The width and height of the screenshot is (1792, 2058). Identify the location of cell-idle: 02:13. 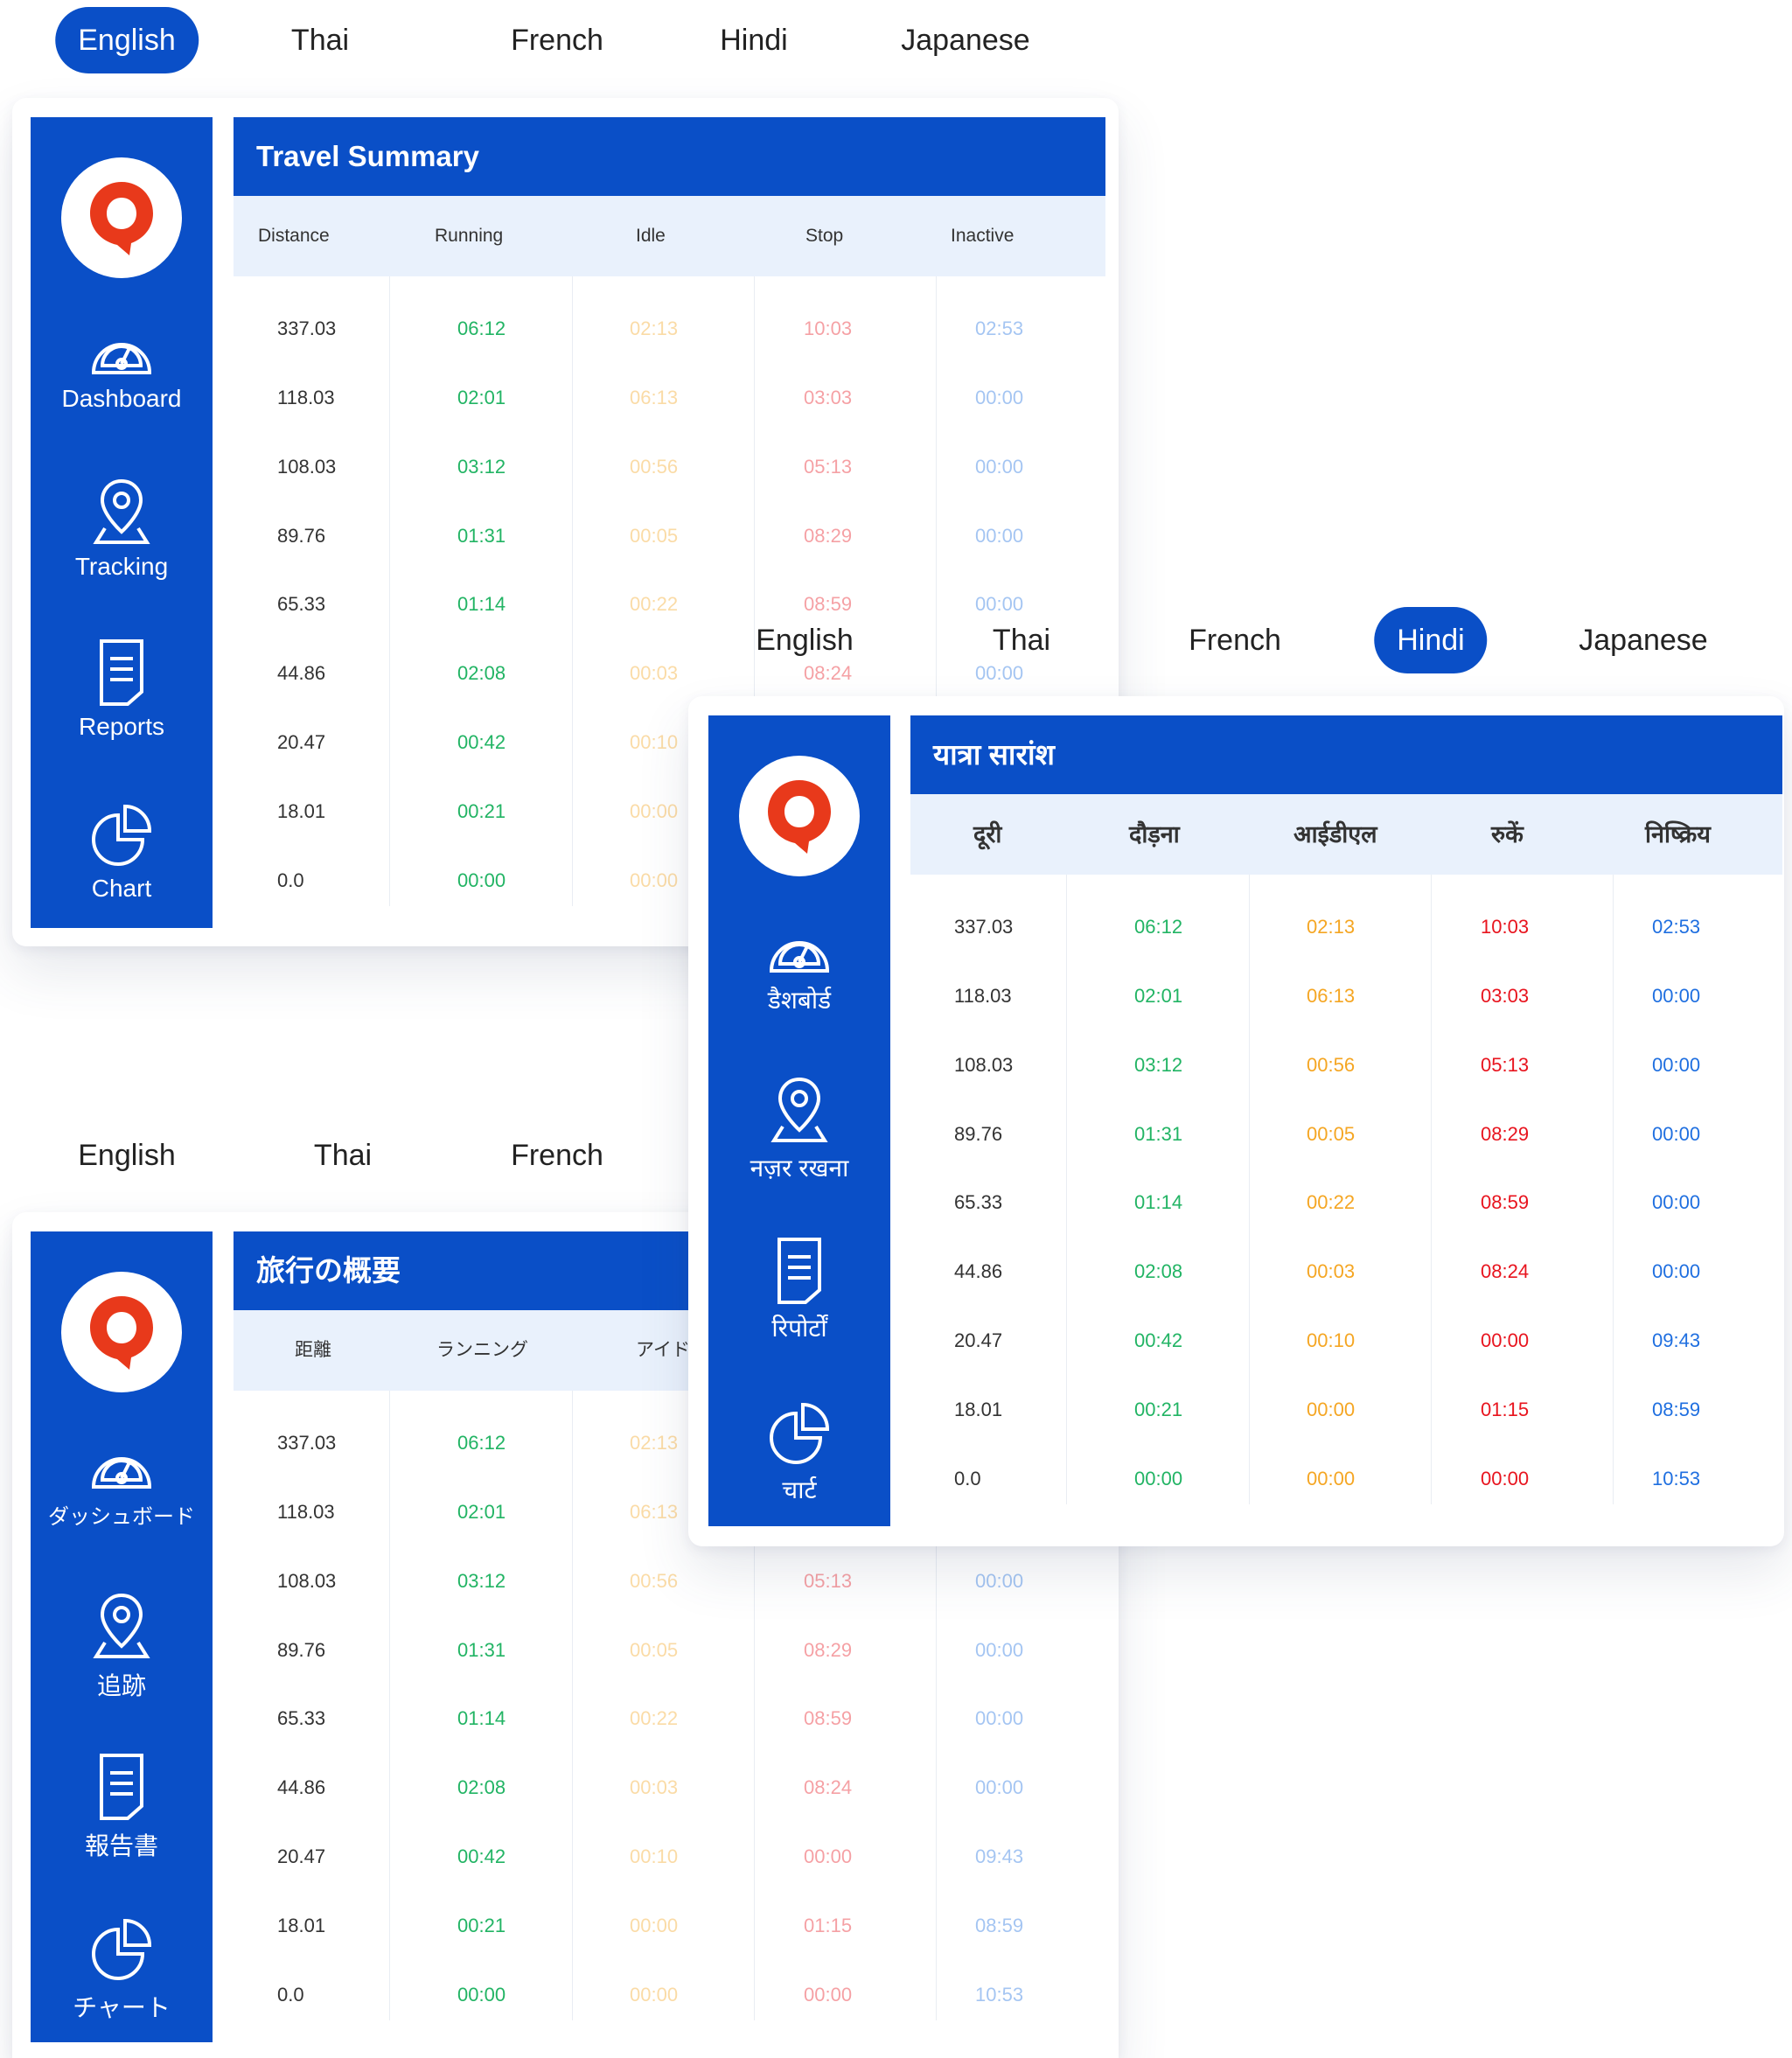
(654, 328).